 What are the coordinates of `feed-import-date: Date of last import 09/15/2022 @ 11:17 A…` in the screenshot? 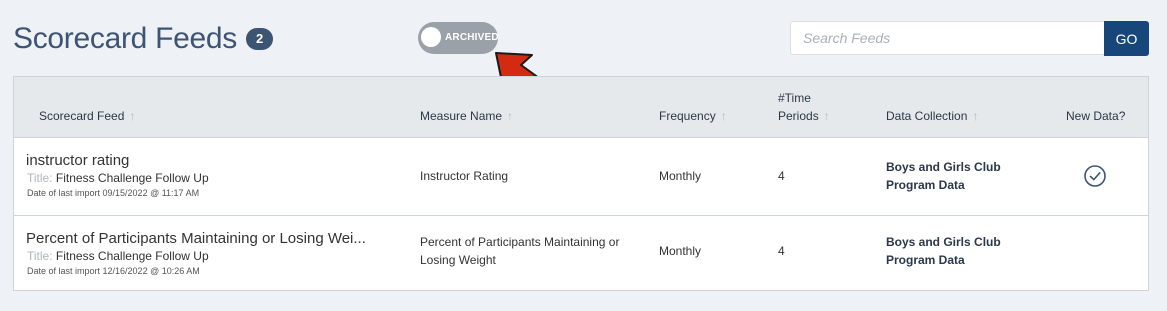 It's located at (113, 193).